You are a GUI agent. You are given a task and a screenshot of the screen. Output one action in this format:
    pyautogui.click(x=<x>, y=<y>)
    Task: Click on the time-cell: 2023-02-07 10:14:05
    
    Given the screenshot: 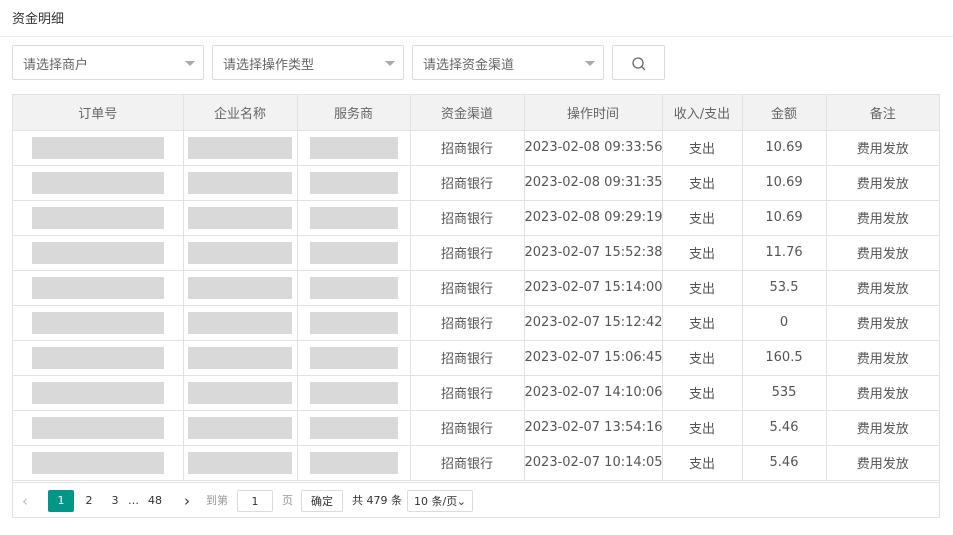 What is the action you would take?
    pyautogui.click(x=593, y=463)
    